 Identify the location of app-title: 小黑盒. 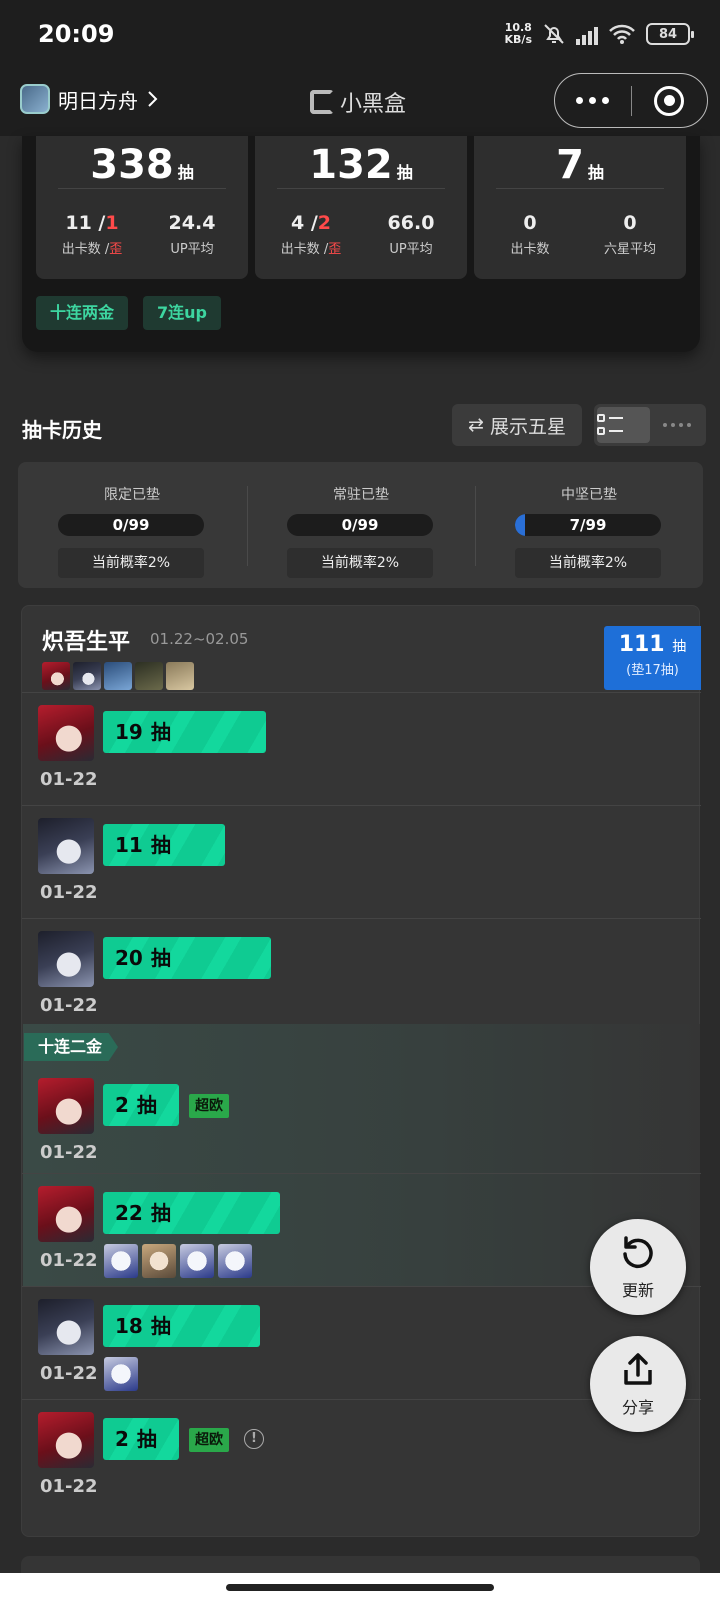
(358, 102).